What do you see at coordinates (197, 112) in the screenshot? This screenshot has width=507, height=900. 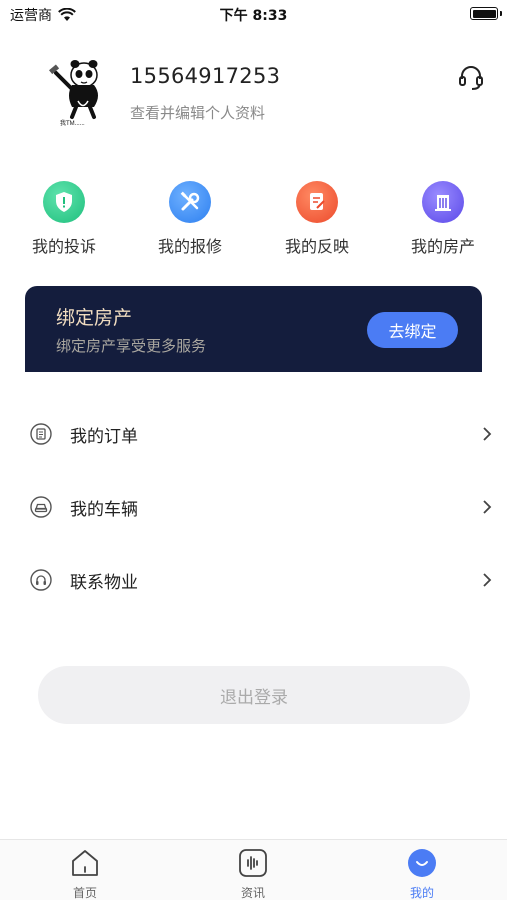 I see `edit-profile-link: 查看并编辑个人资料` at bounding box center [197, 112].